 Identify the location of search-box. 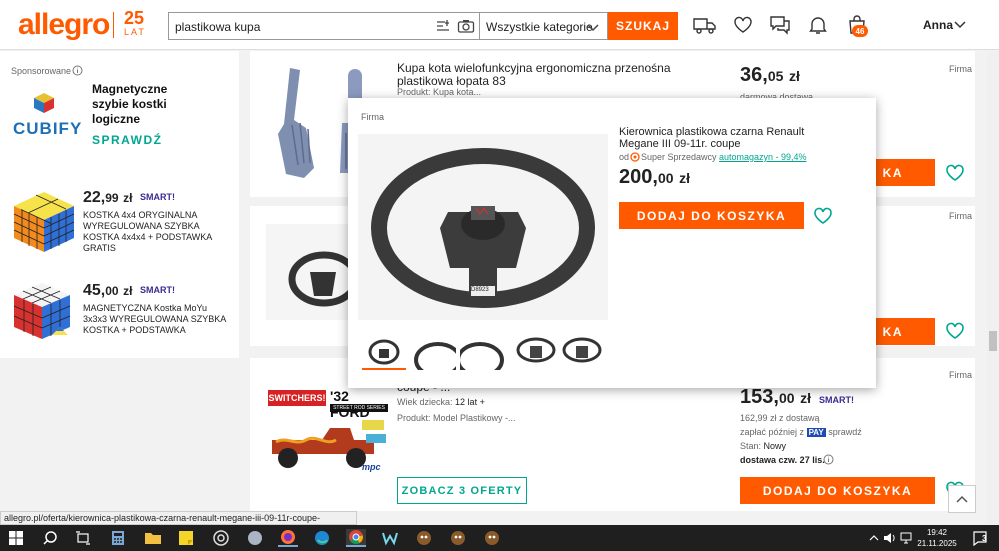
(324, 26).